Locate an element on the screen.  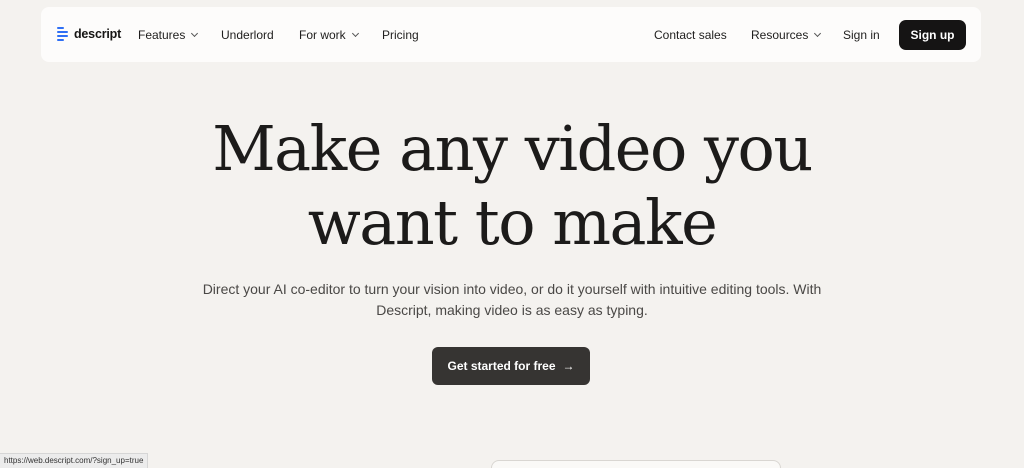
sign-in-link: Sign in is located at coordinates (861, 34).